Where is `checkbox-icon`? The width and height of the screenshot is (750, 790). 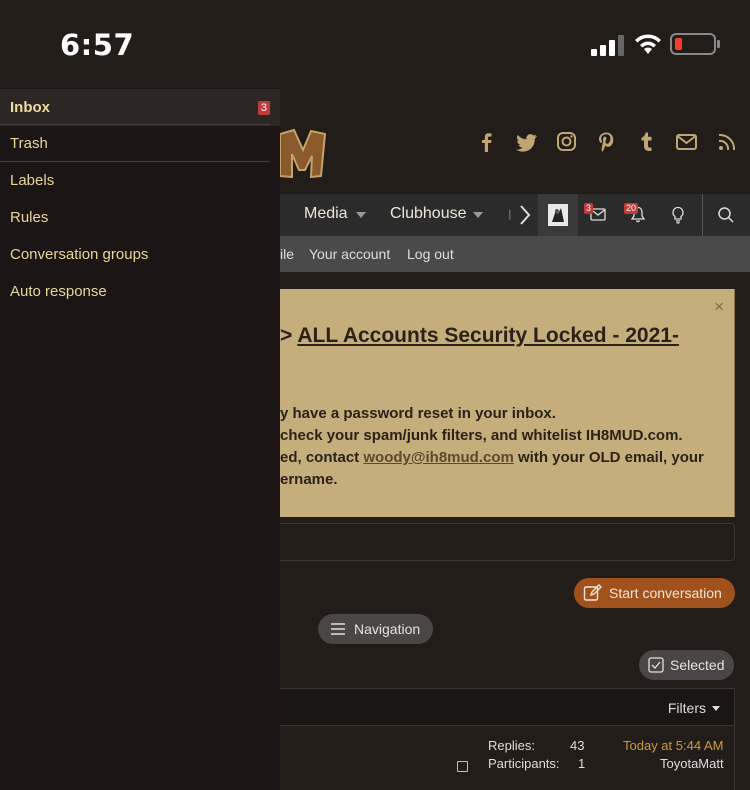 checkbox-icon is located at coordinates (656, 665).